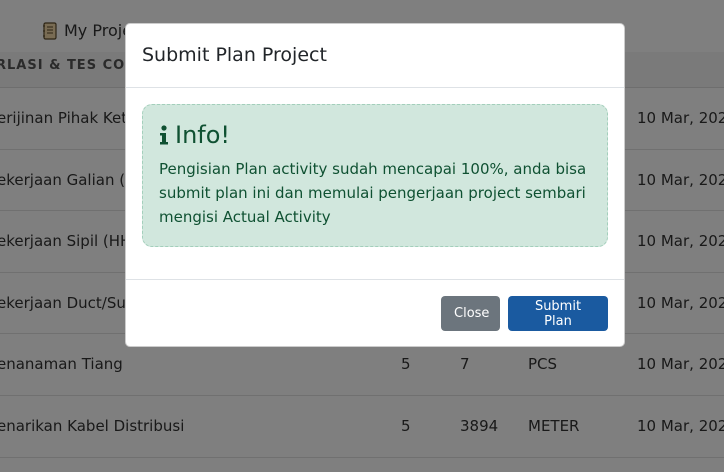 This screenshot has height=472, width=724. What do you see at coordinates (375, 312) in the screenshot?
I see `modal-footer: Close Submit Plan` at bounding box center [375, 312].